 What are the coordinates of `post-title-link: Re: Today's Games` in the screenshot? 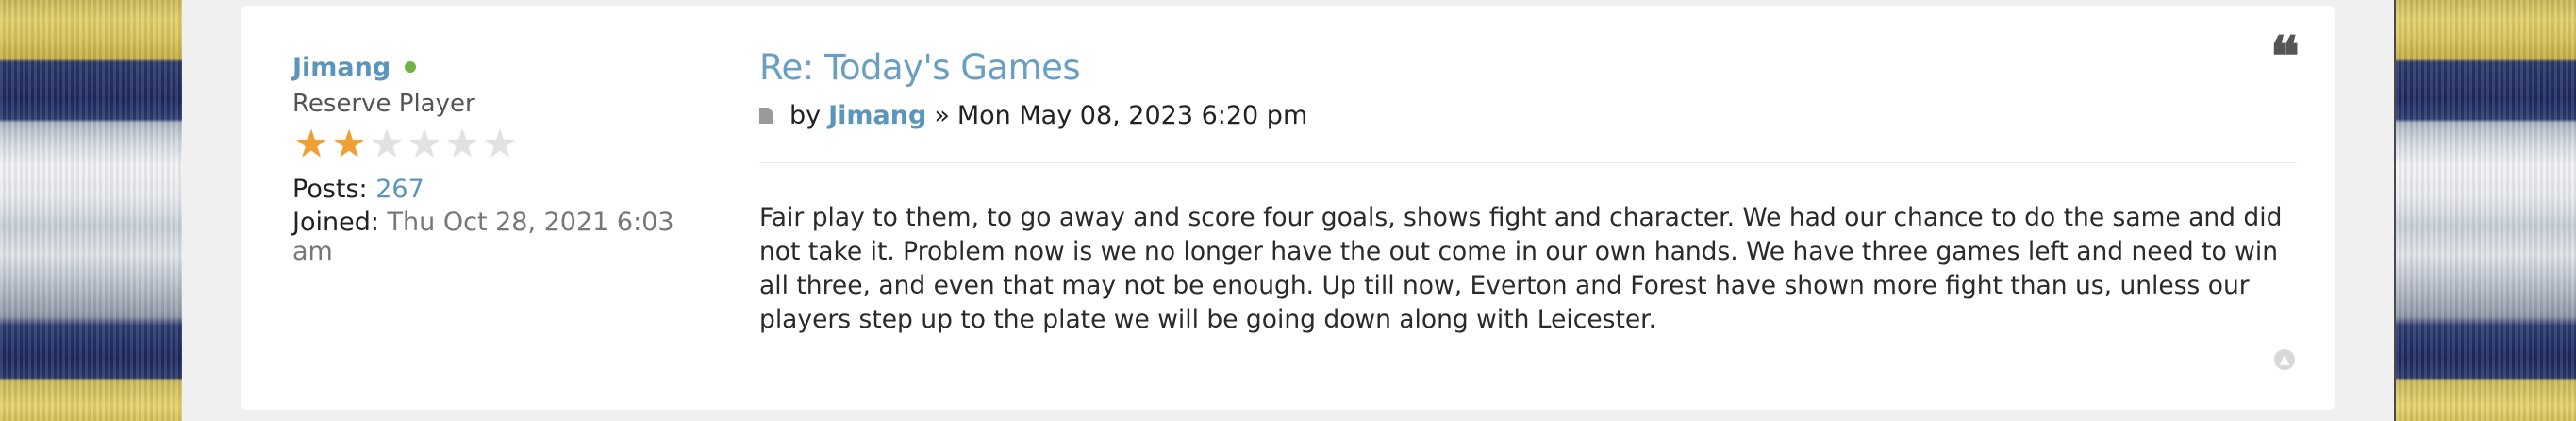 It's located at (1528, 67).